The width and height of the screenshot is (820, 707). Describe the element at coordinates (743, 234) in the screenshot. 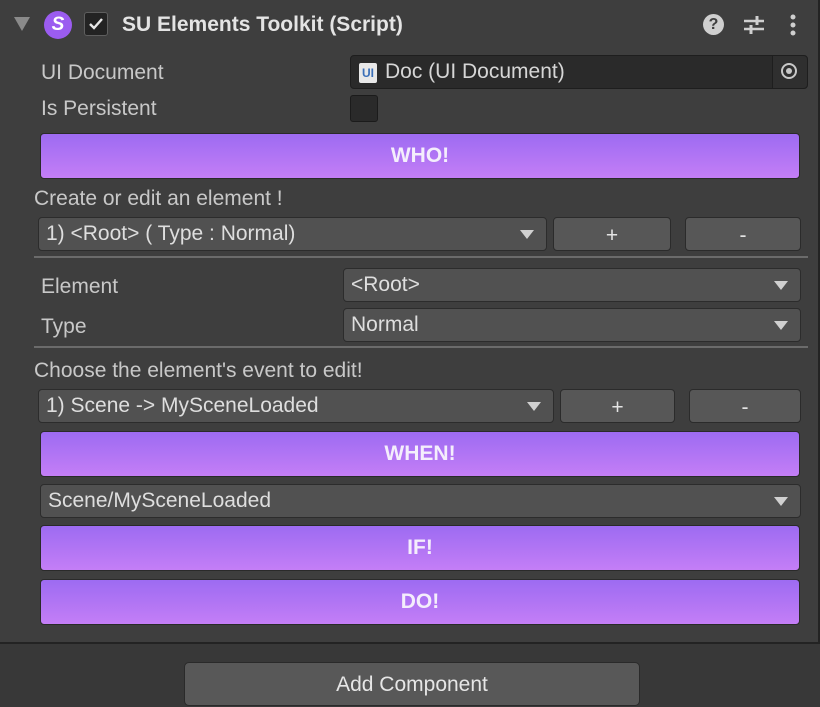

I see `remove-element-button: -` at that location.